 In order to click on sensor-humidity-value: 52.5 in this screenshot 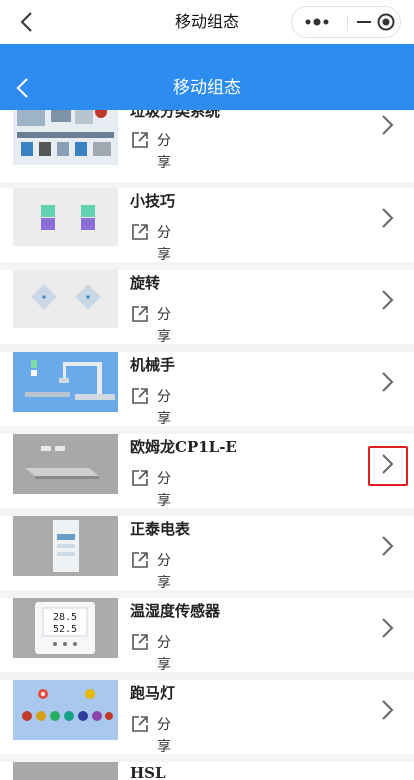, I will do `click(65, 629)`.